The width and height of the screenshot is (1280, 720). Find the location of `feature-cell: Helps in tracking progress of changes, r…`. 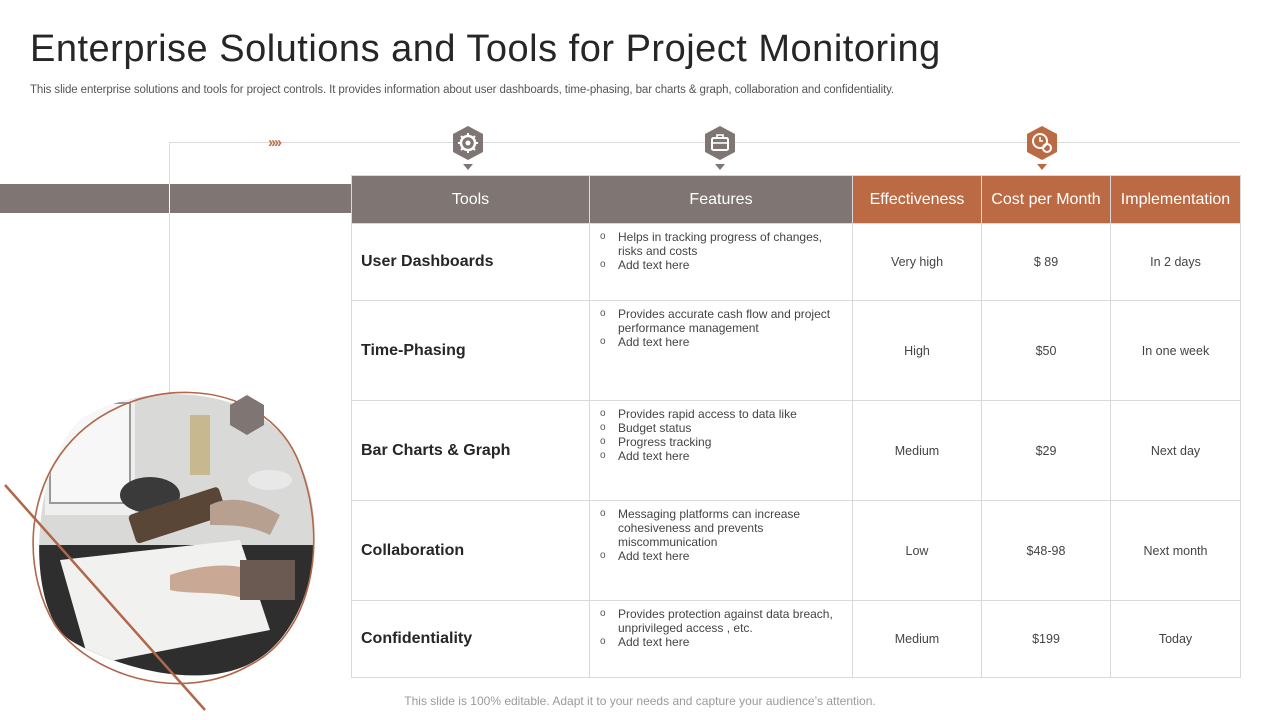

feature-cell: Helps in tracking progress of changes, r… is located at coordinates (721, 262).